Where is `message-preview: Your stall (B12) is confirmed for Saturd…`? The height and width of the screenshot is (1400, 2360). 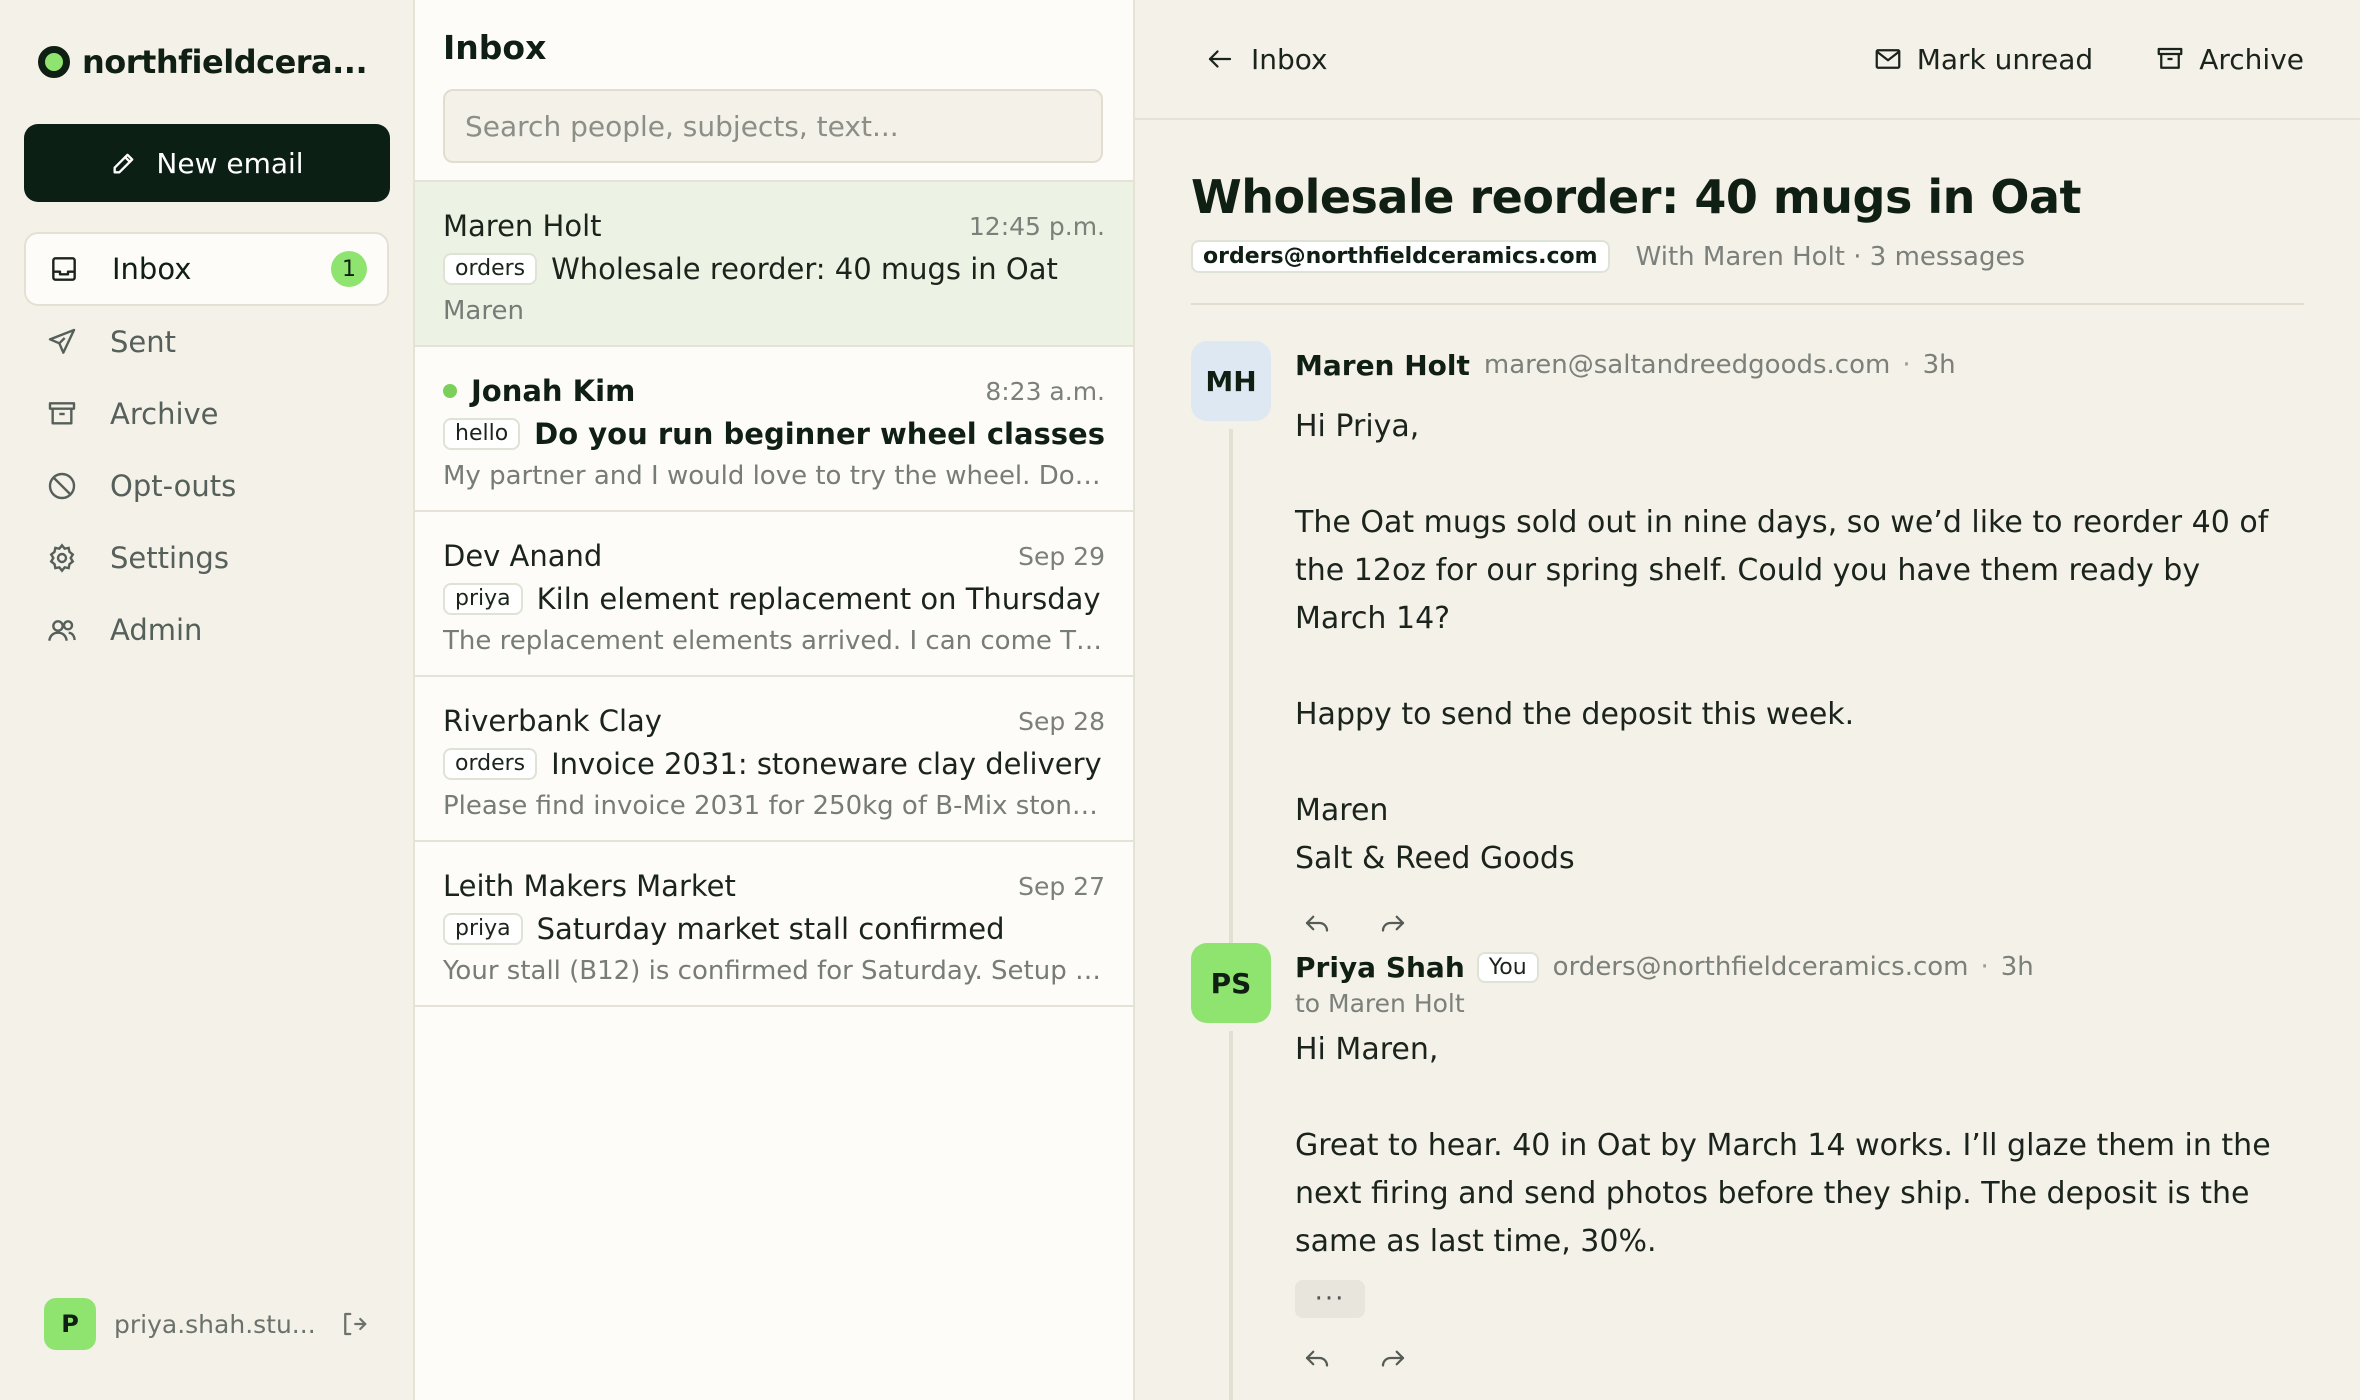 message-preview: Your stall (B12) is confirmed for Saturd… is located at coordinates (774, 971).